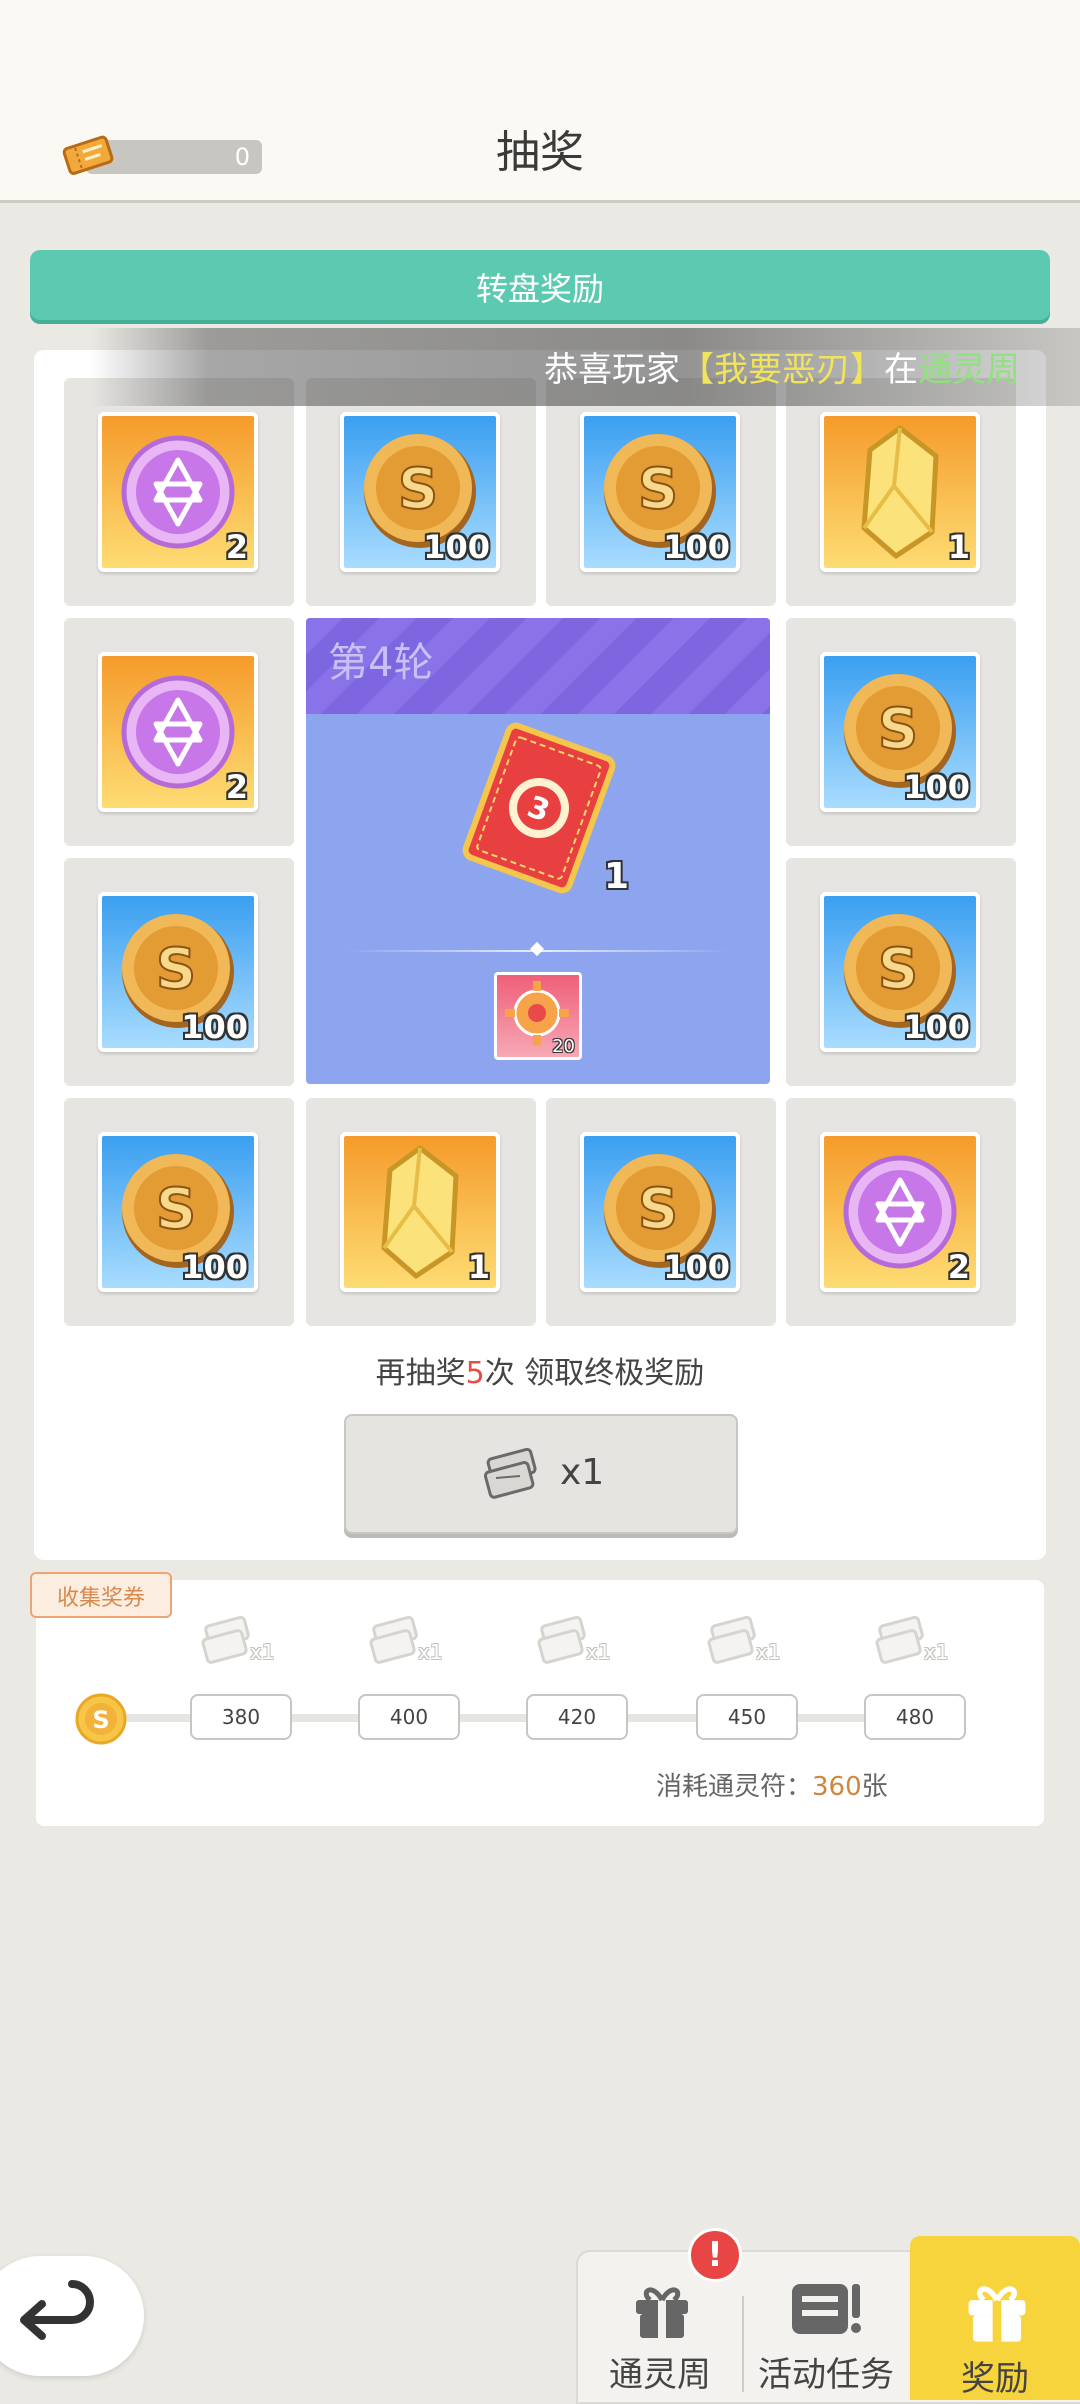  I want to click on marquee-event: 通灵周, so click(969, 370).